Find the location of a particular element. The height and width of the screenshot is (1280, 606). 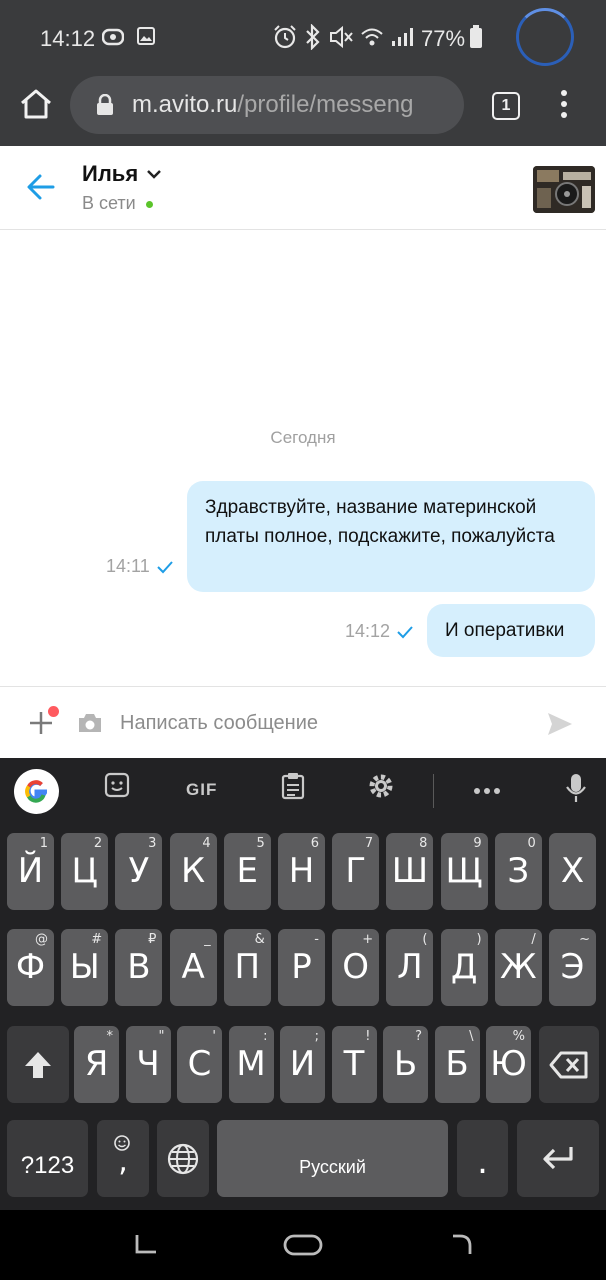

sticker-icon is located at coordinates (117, 785).